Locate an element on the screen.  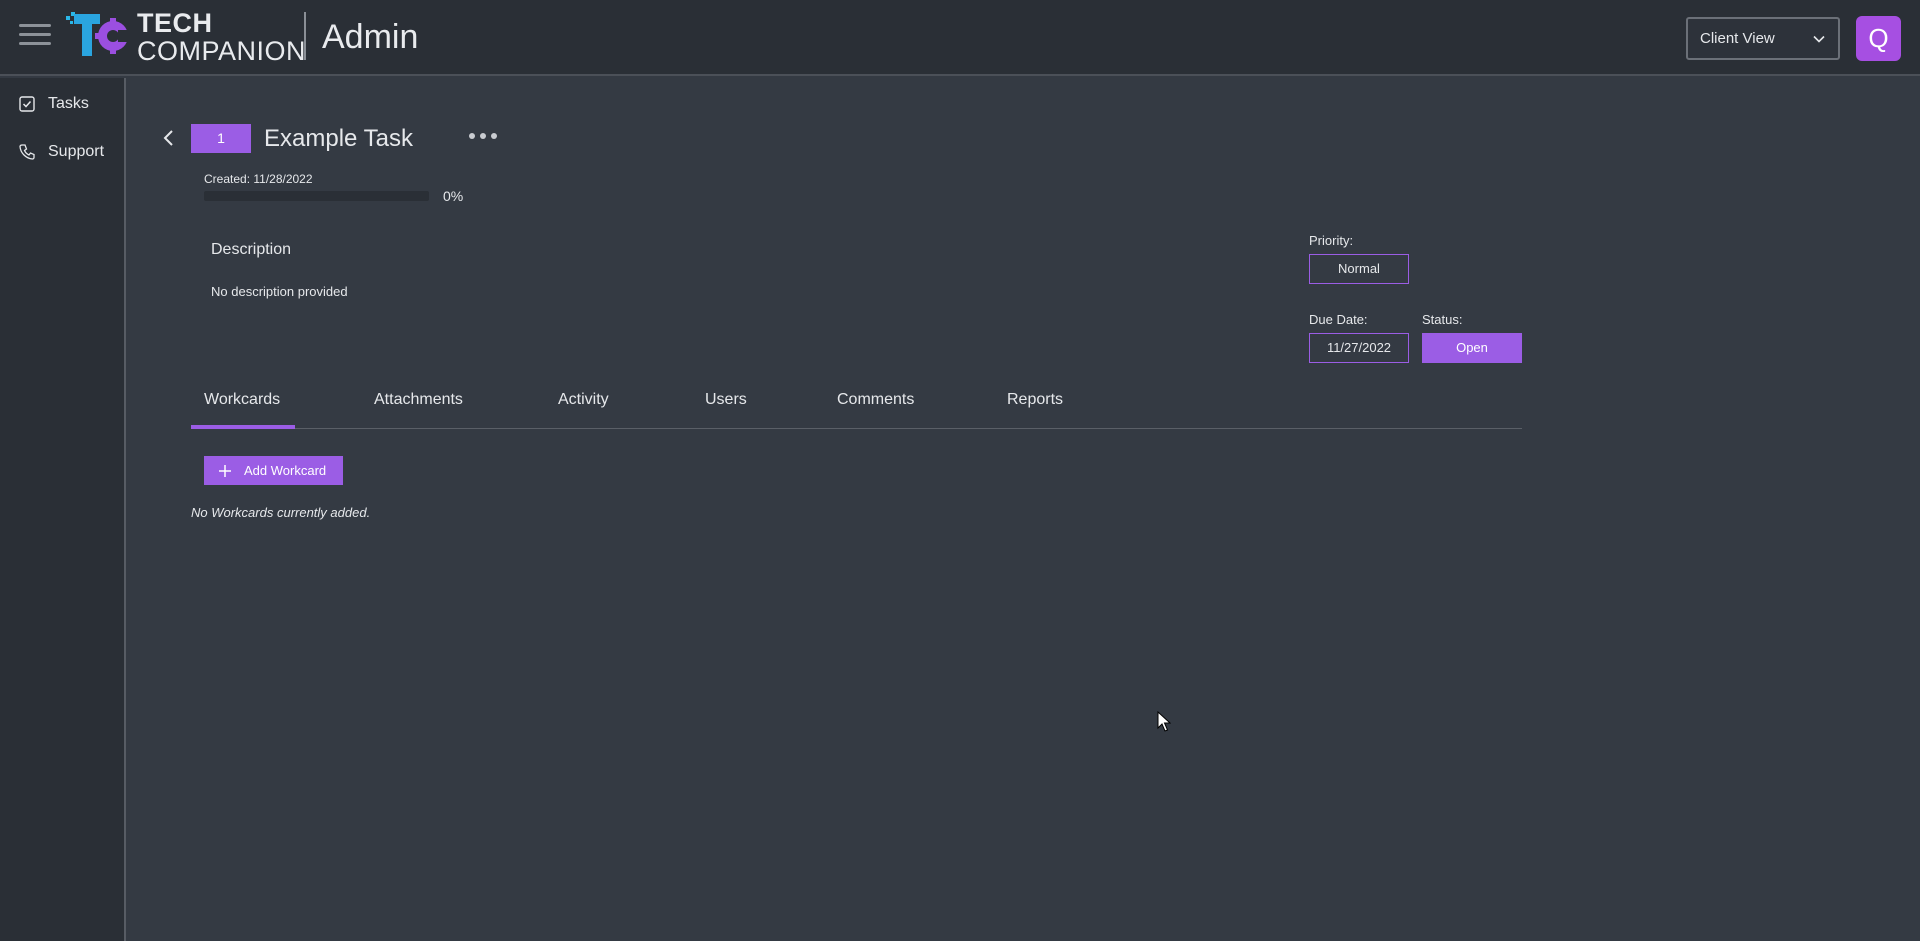
description-heading: Description is located at coordinates (251, 249).